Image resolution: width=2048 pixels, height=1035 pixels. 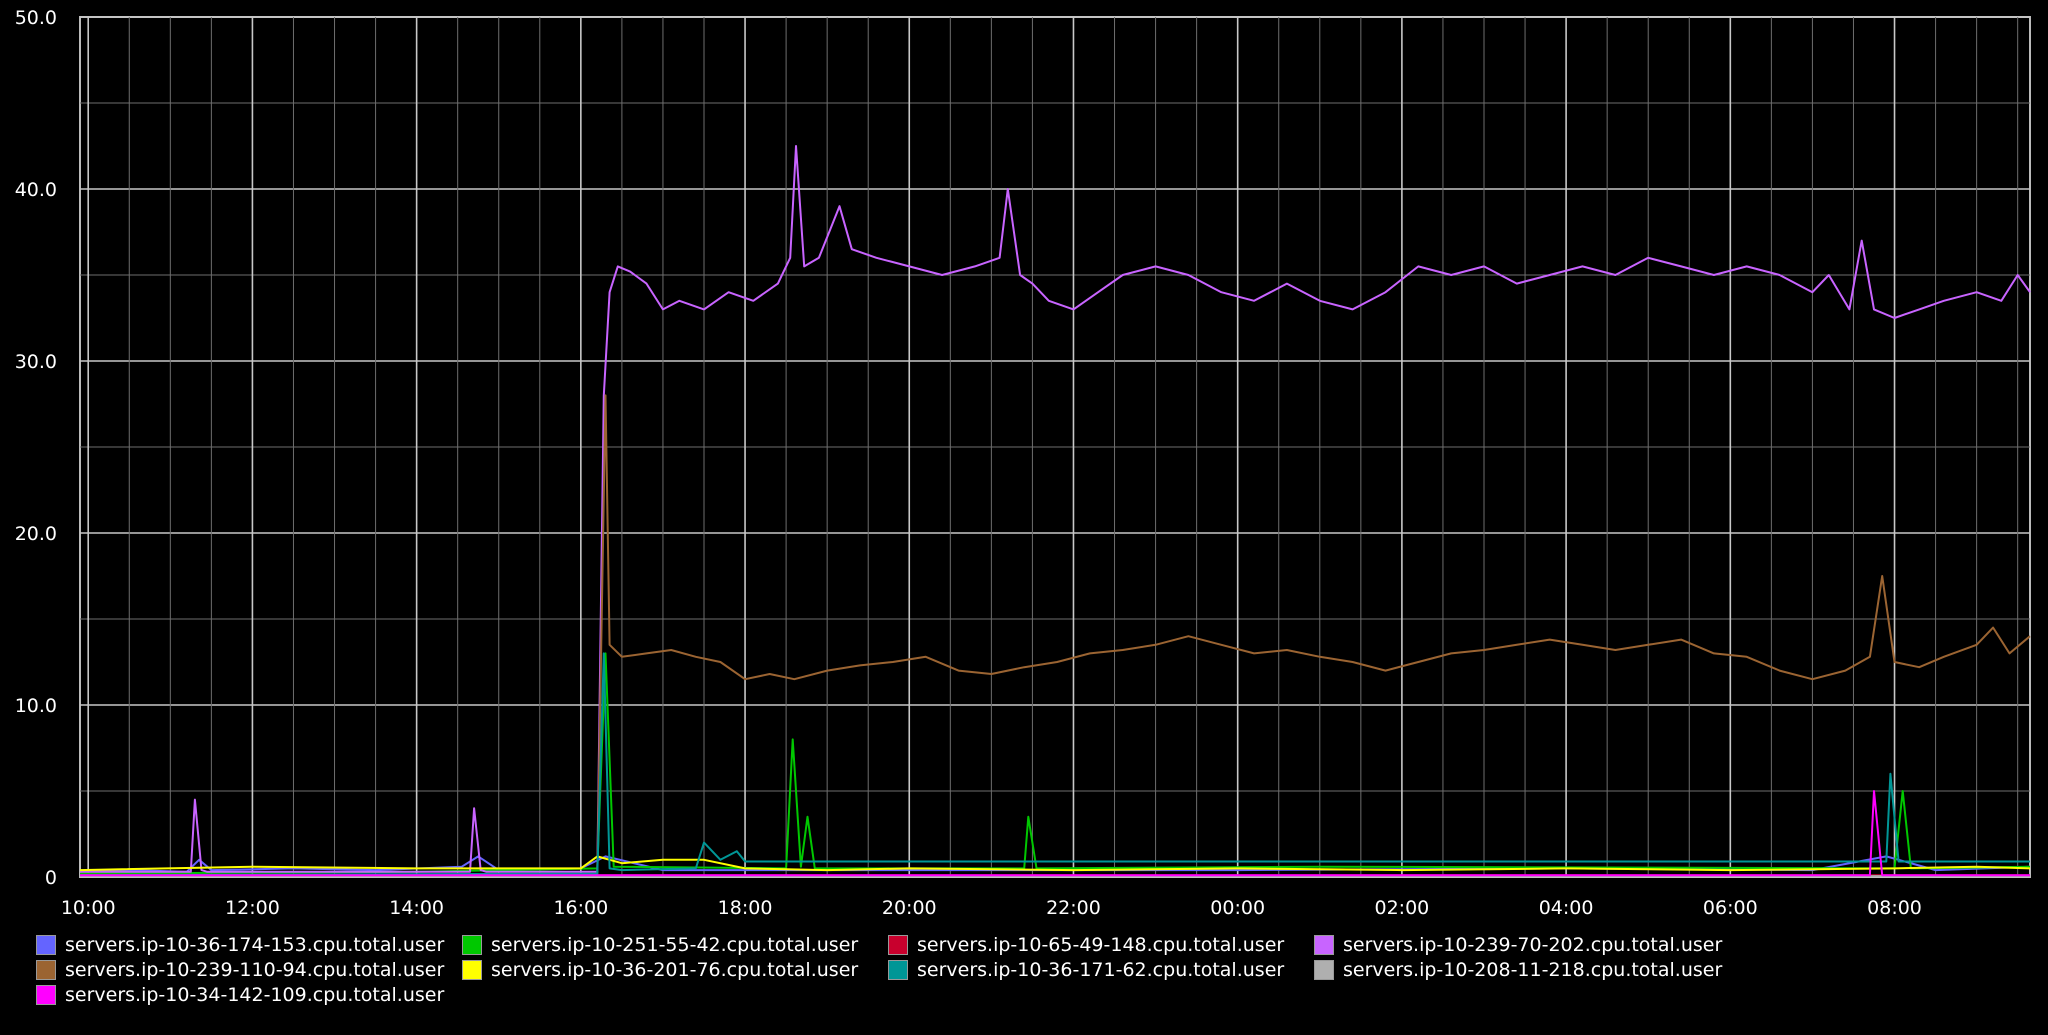 I want to click on x-tick-label: 10:00, so click(x=88, y=908).